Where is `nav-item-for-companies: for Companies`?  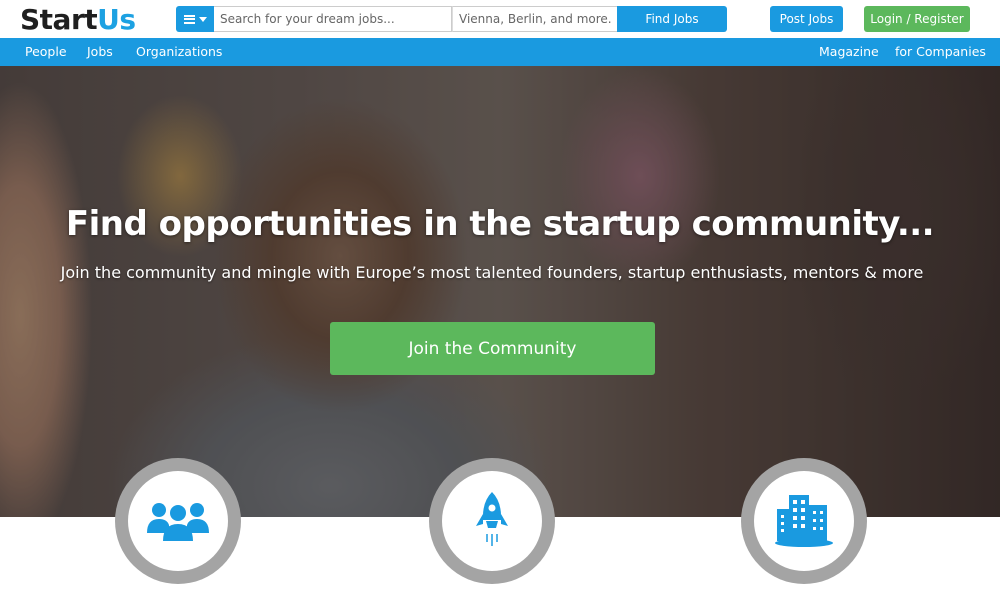
nav-item-for-companies: for Companies is located at coordinates (940, 52).